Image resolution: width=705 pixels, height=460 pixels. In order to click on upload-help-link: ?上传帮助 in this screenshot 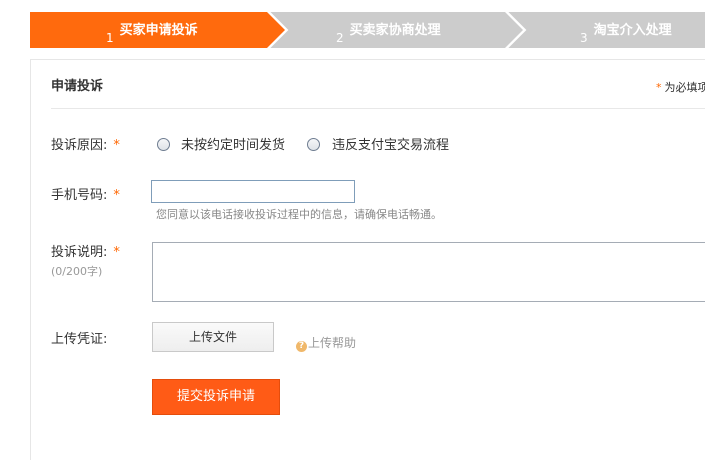, I will do `click(326, 343)`.